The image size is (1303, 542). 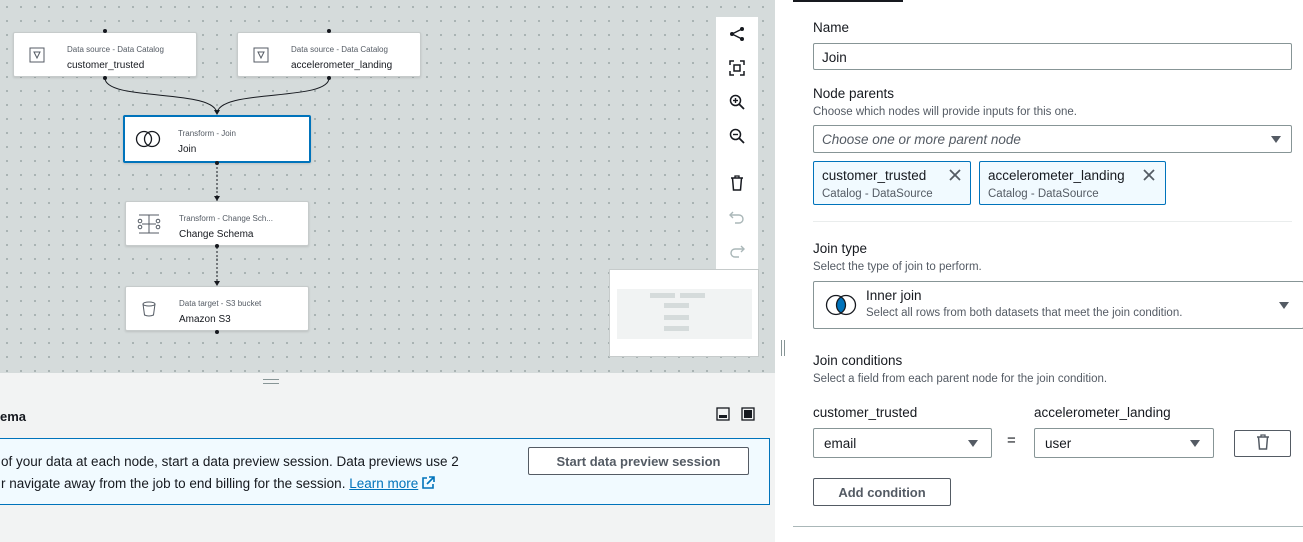 What do you see at coordinates (902, 443) in the screenshot?
I see `left-field-select: email` at bounding box center [902, 443].